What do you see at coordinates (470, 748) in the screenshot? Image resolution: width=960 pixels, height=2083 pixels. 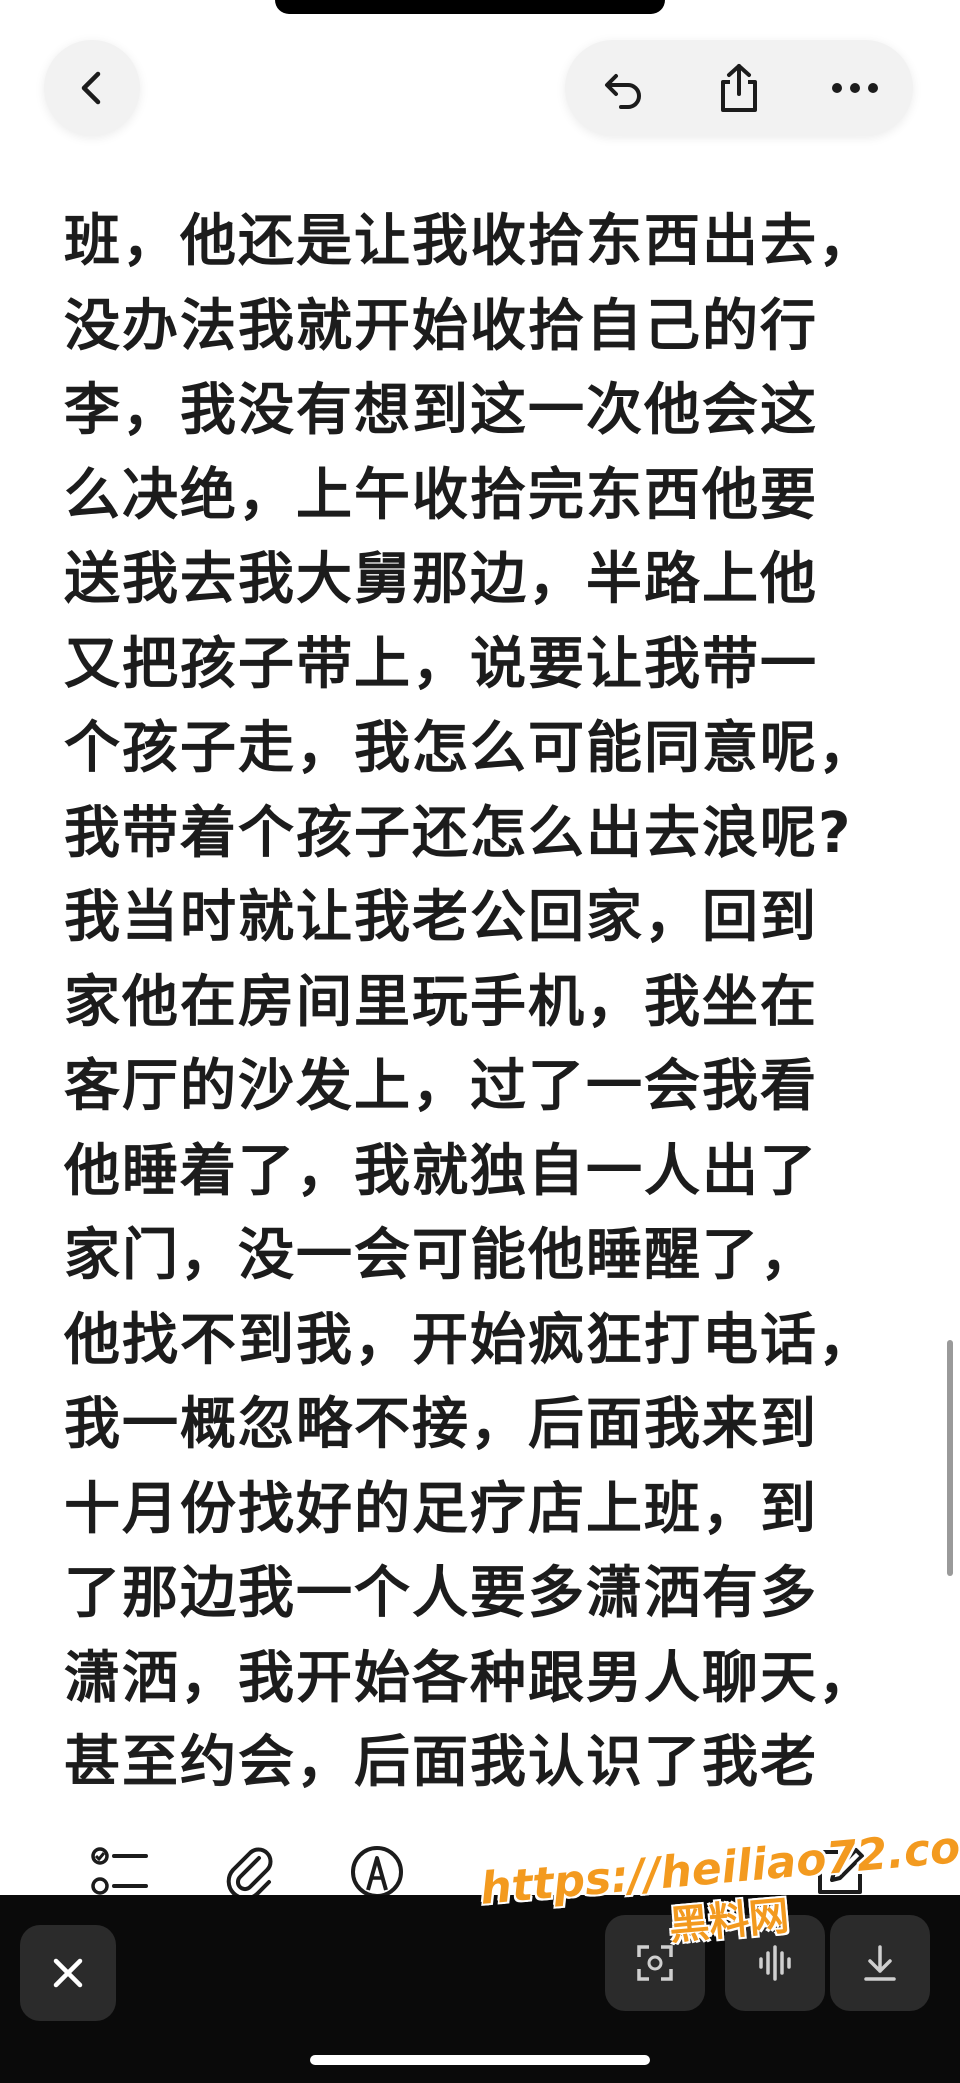 I see `note-line: 个孩子走，我怎么可能同意呢，` at bounding box center [470, 748].